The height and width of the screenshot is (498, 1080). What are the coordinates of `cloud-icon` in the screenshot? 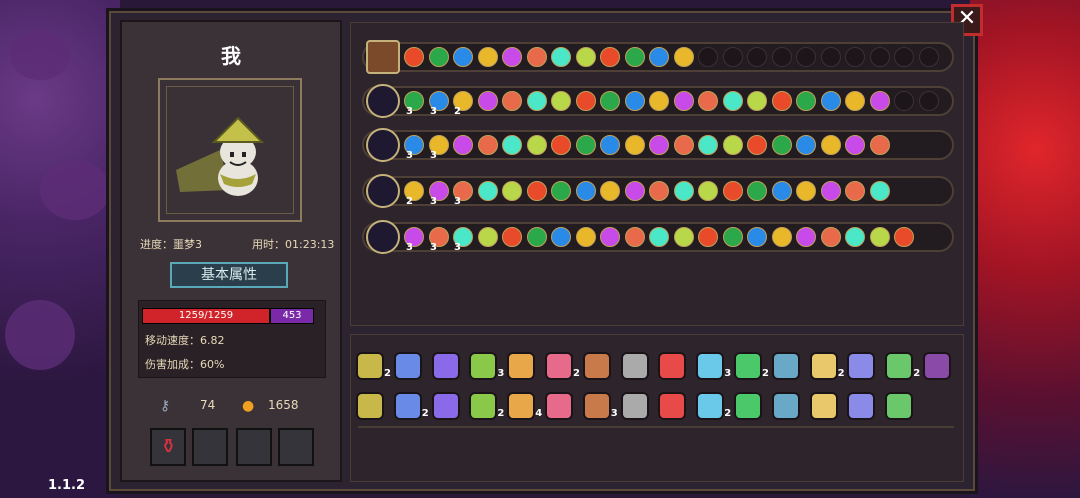 It's located at (710, 366).